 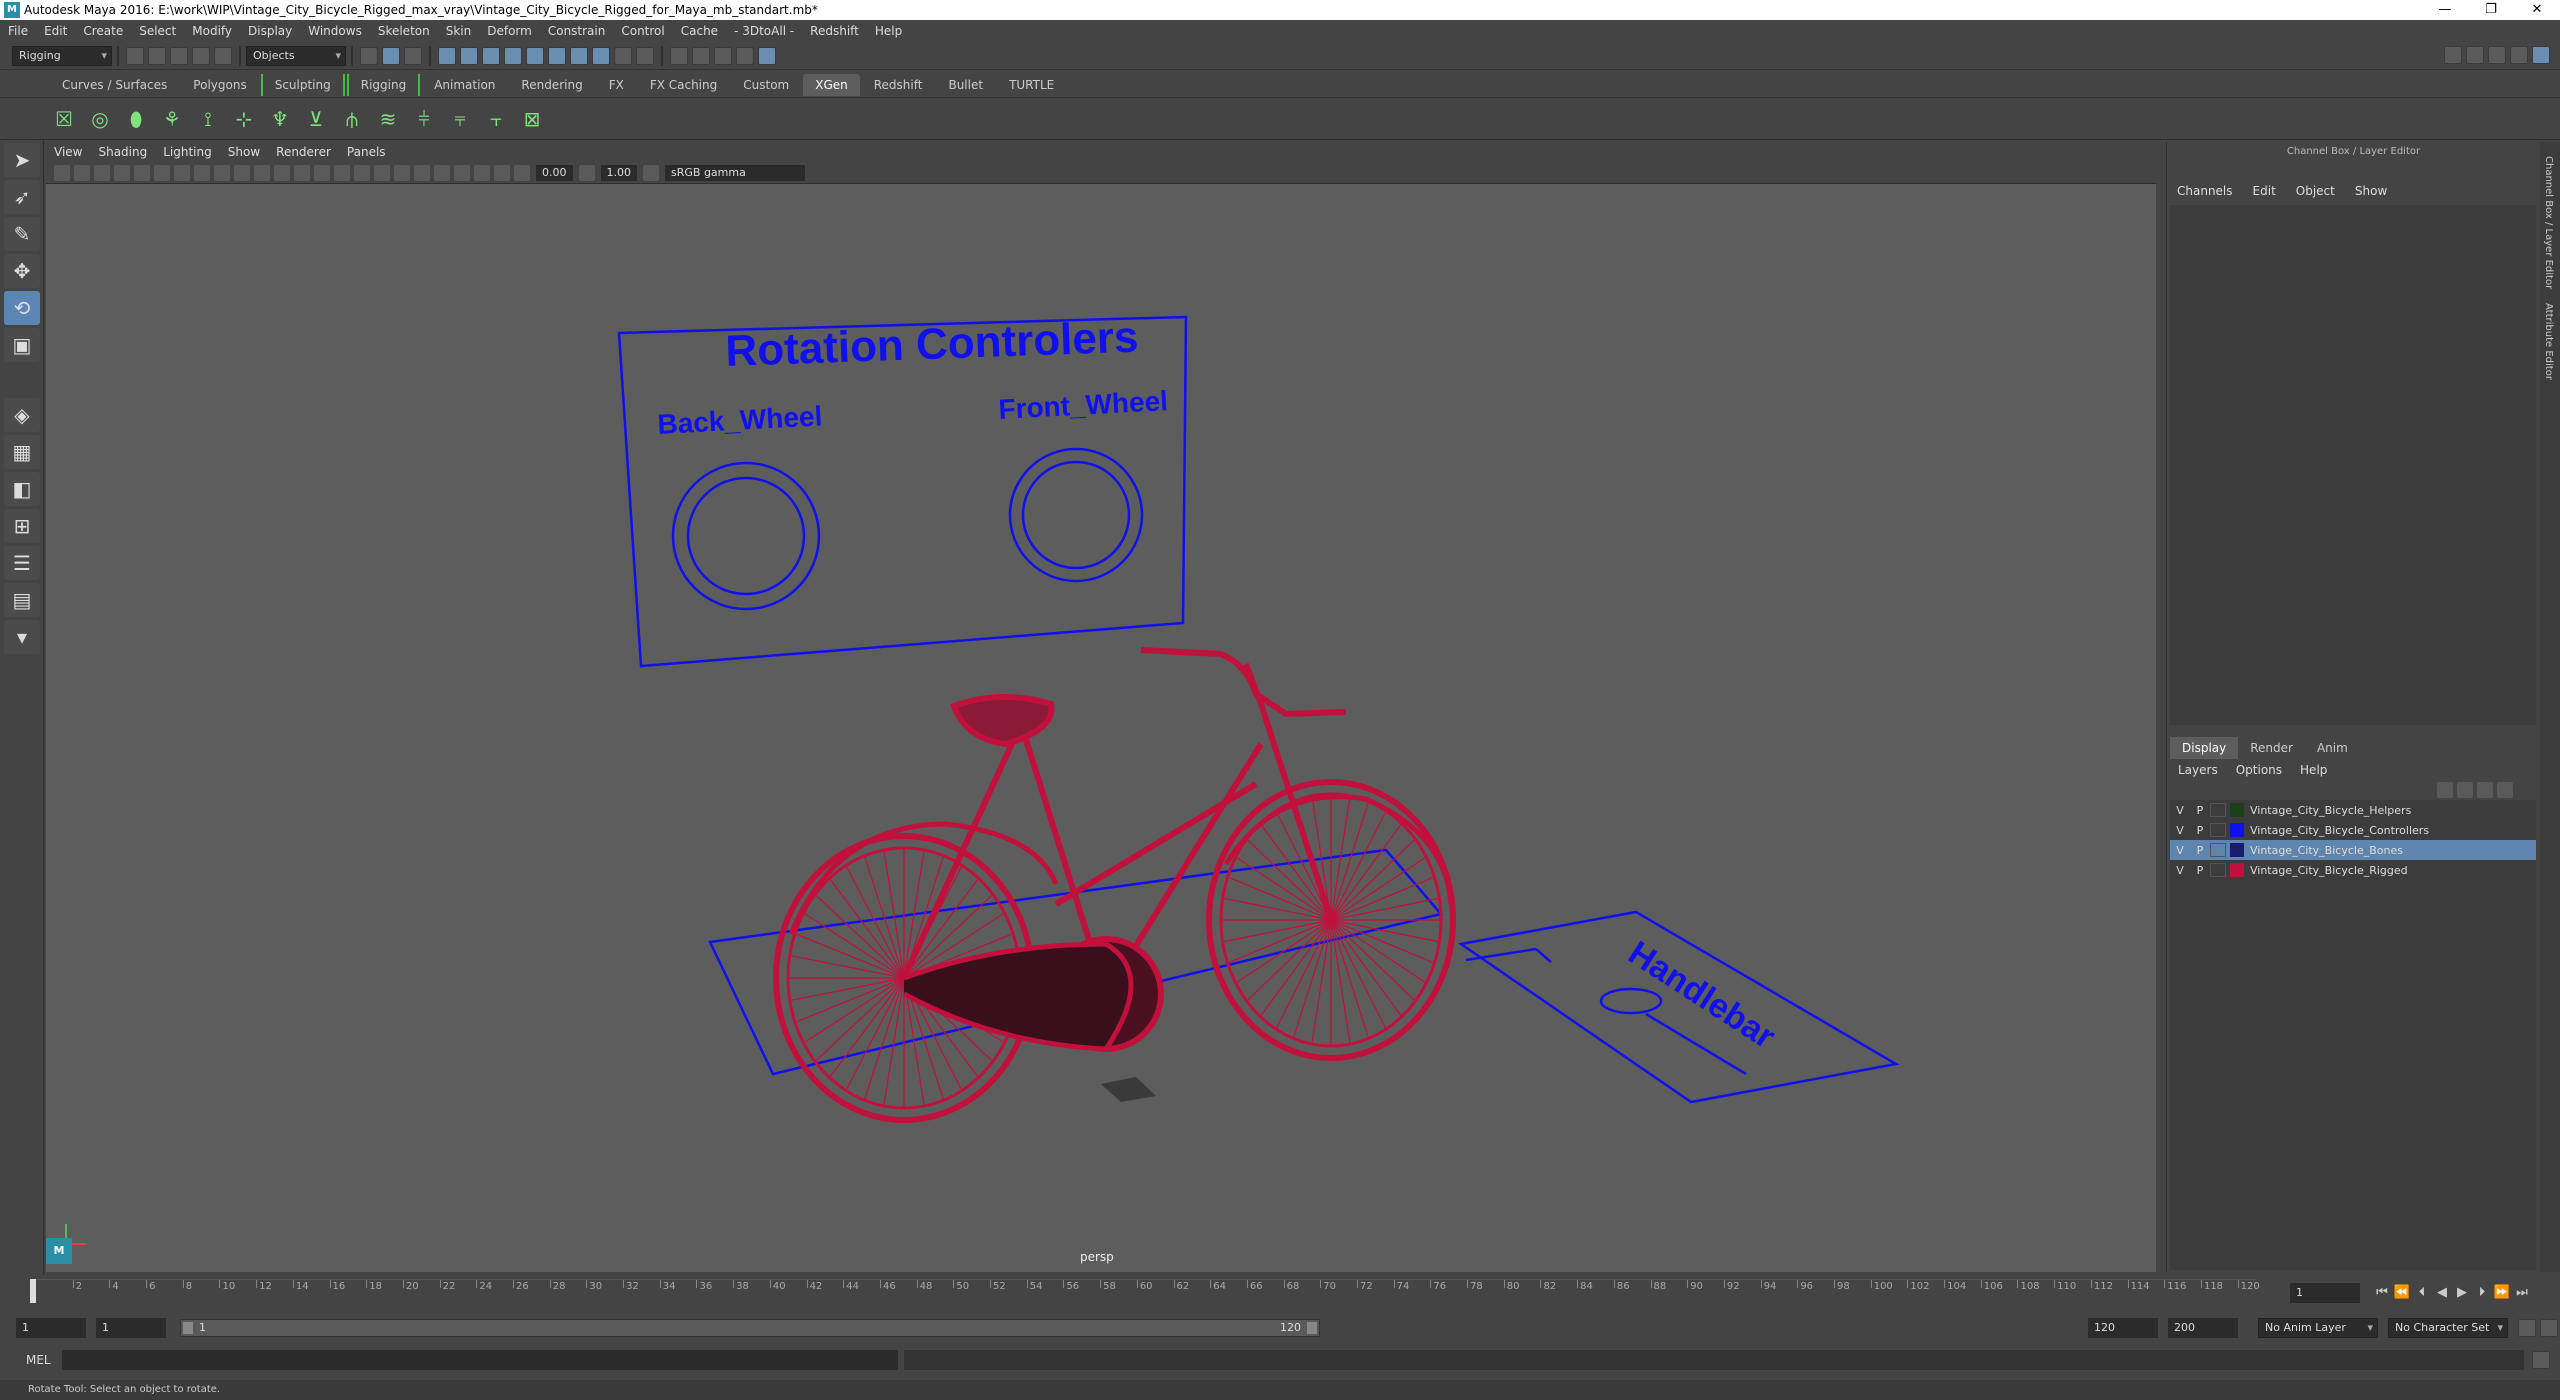 I want to click on image-plane-icon, so click(x=122, y=172).